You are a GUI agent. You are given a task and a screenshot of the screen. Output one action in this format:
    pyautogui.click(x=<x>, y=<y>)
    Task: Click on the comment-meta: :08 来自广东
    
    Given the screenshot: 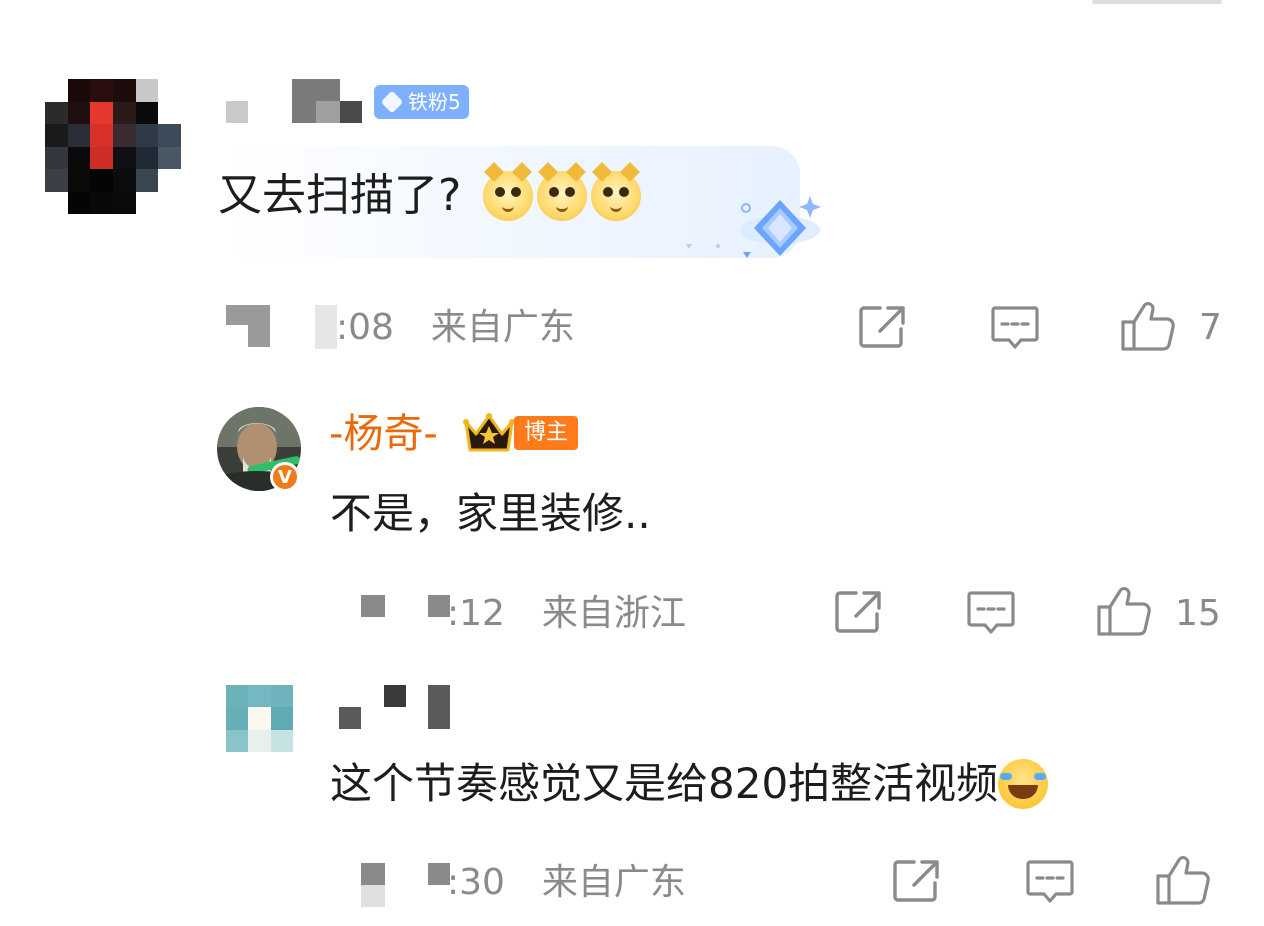 What is the action you would take?
    pyautogui.click(x=455, y=328)
    